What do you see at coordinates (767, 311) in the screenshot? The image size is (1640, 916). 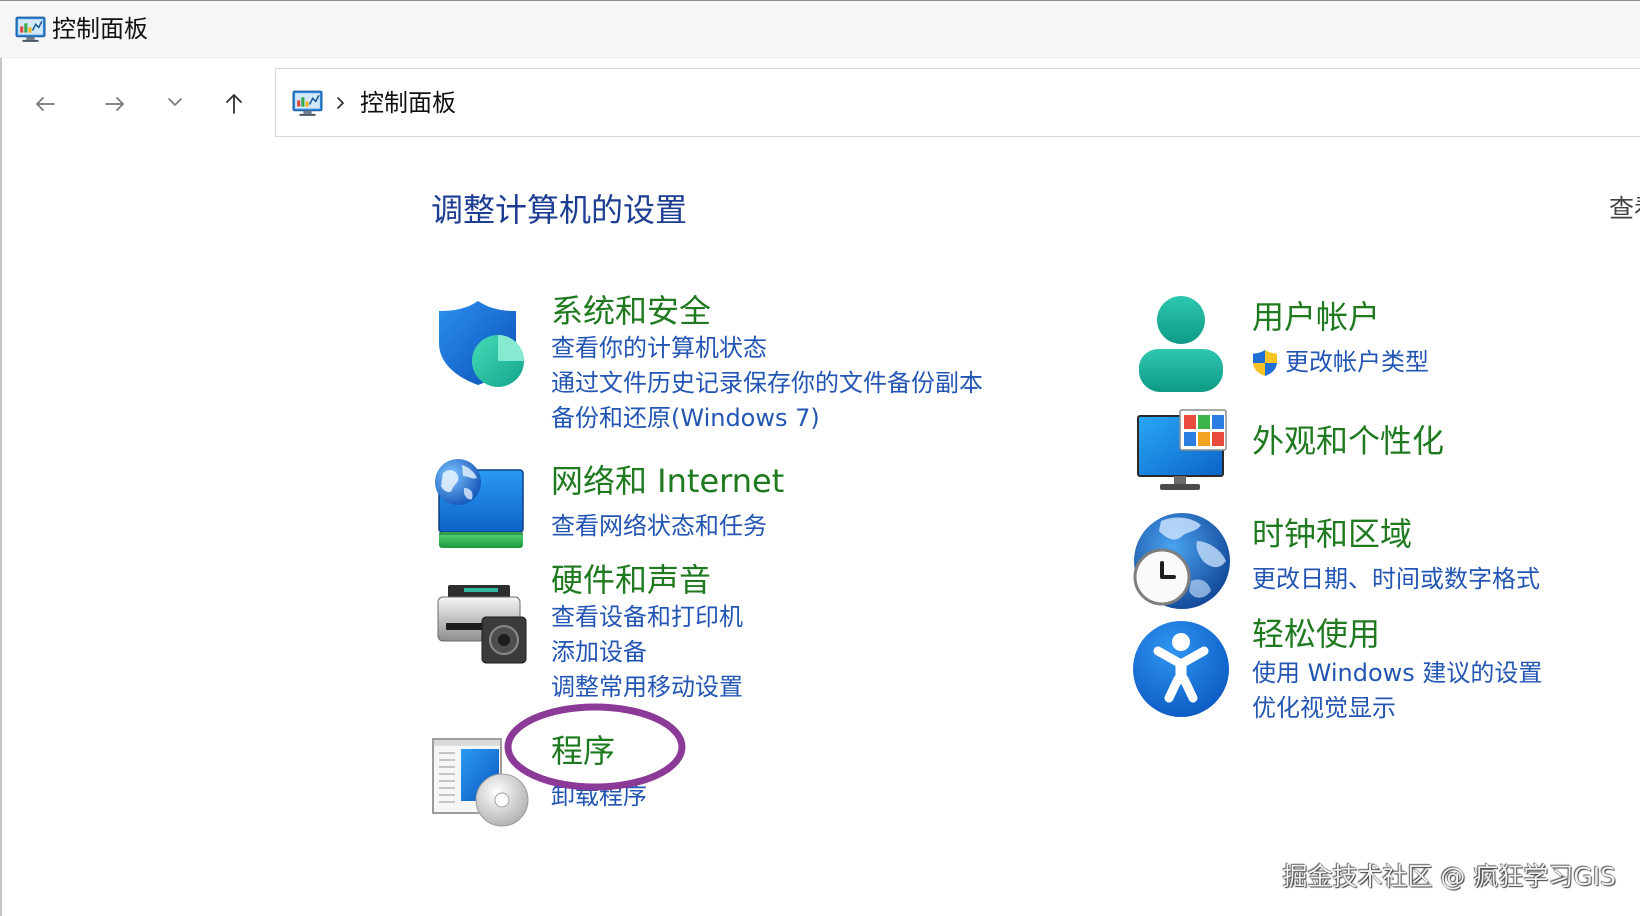 I see `category-title-system-security: 系统和安全` at bounding box center [767, 311].